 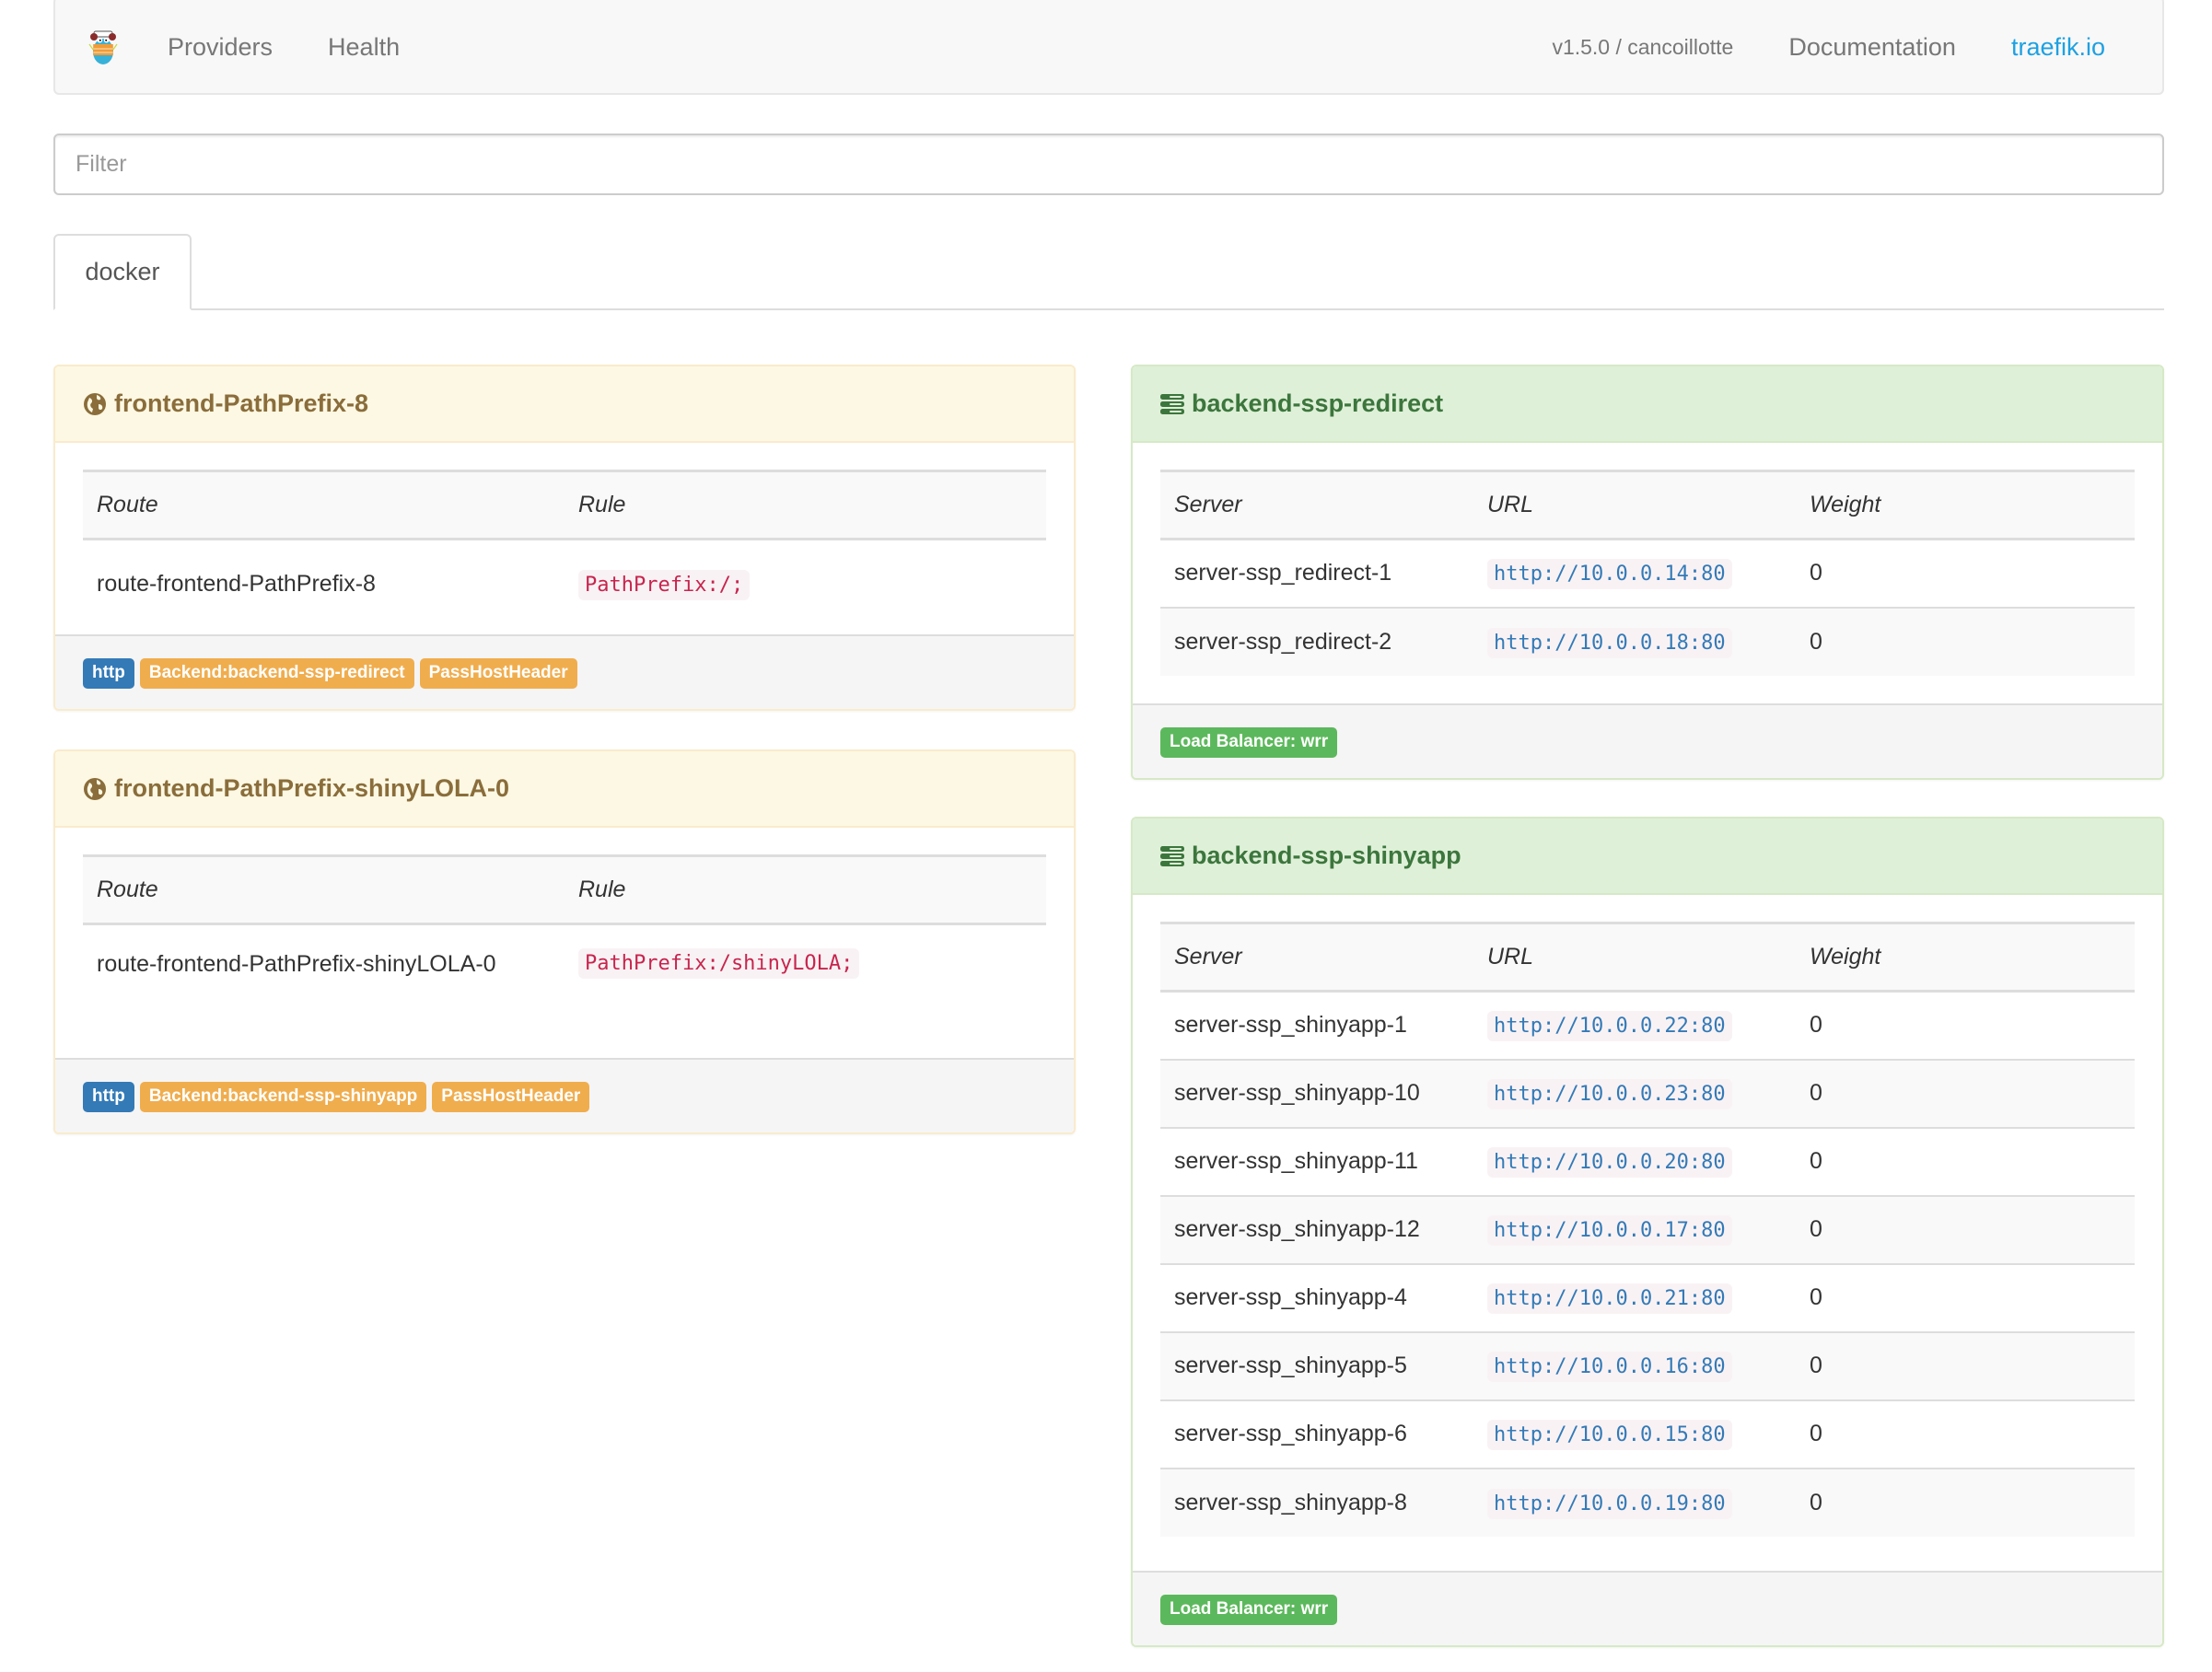 I want to click on server-name: server-ssp_shinyapp-8, so click(x=1317, y=1502).